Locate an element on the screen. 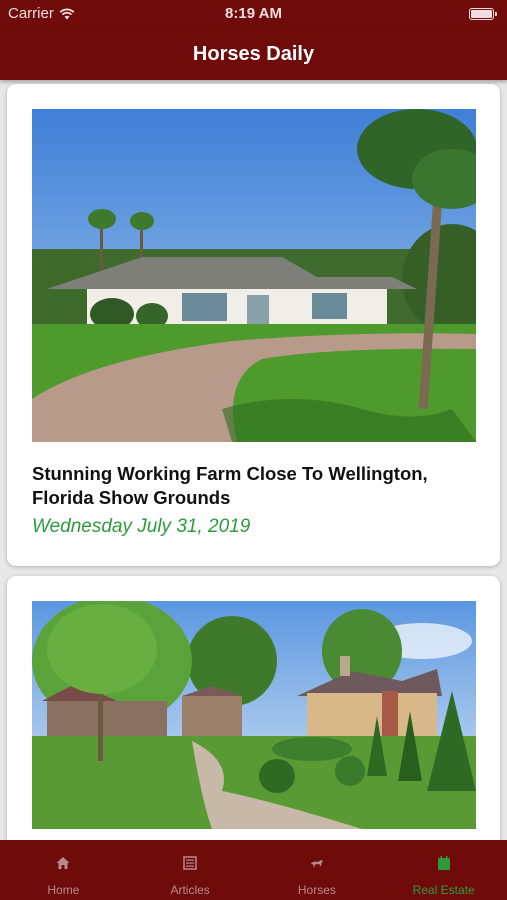 The height and width of the screenshot is (900, 507). tab-label: Horses is located at coordinates (316, 890).